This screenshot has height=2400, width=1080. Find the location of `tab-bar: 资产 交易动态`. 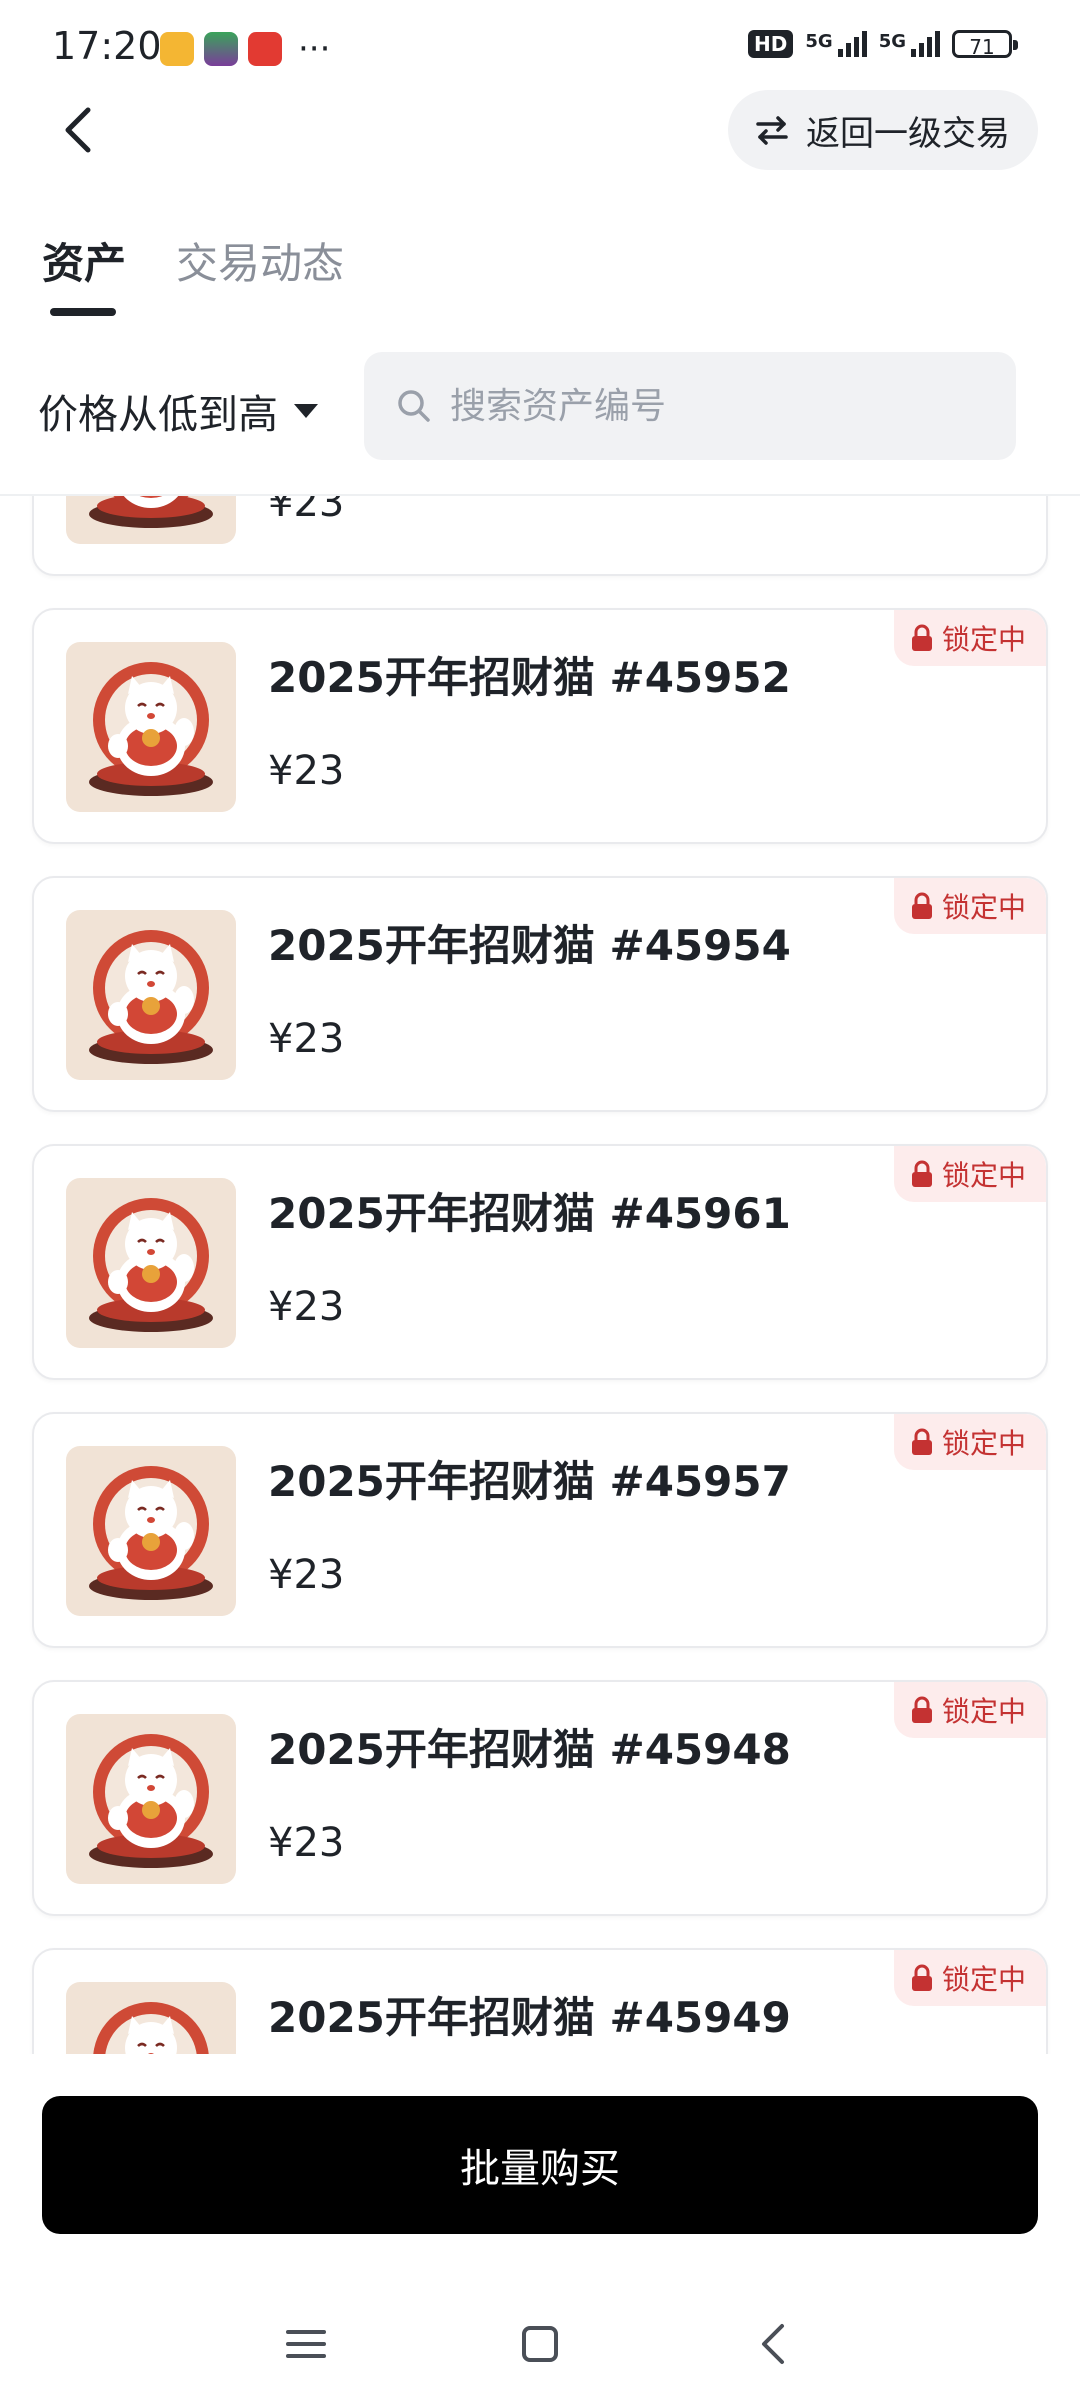

tab-bar: 资产 交易动态 is located at coordinates (193, 273).